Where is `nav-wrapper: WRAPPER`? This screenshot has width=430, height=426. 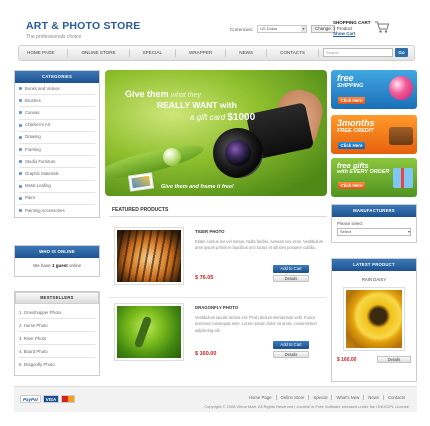 nav-wrapper: WRAPPER is located at coordinates (201, 53).